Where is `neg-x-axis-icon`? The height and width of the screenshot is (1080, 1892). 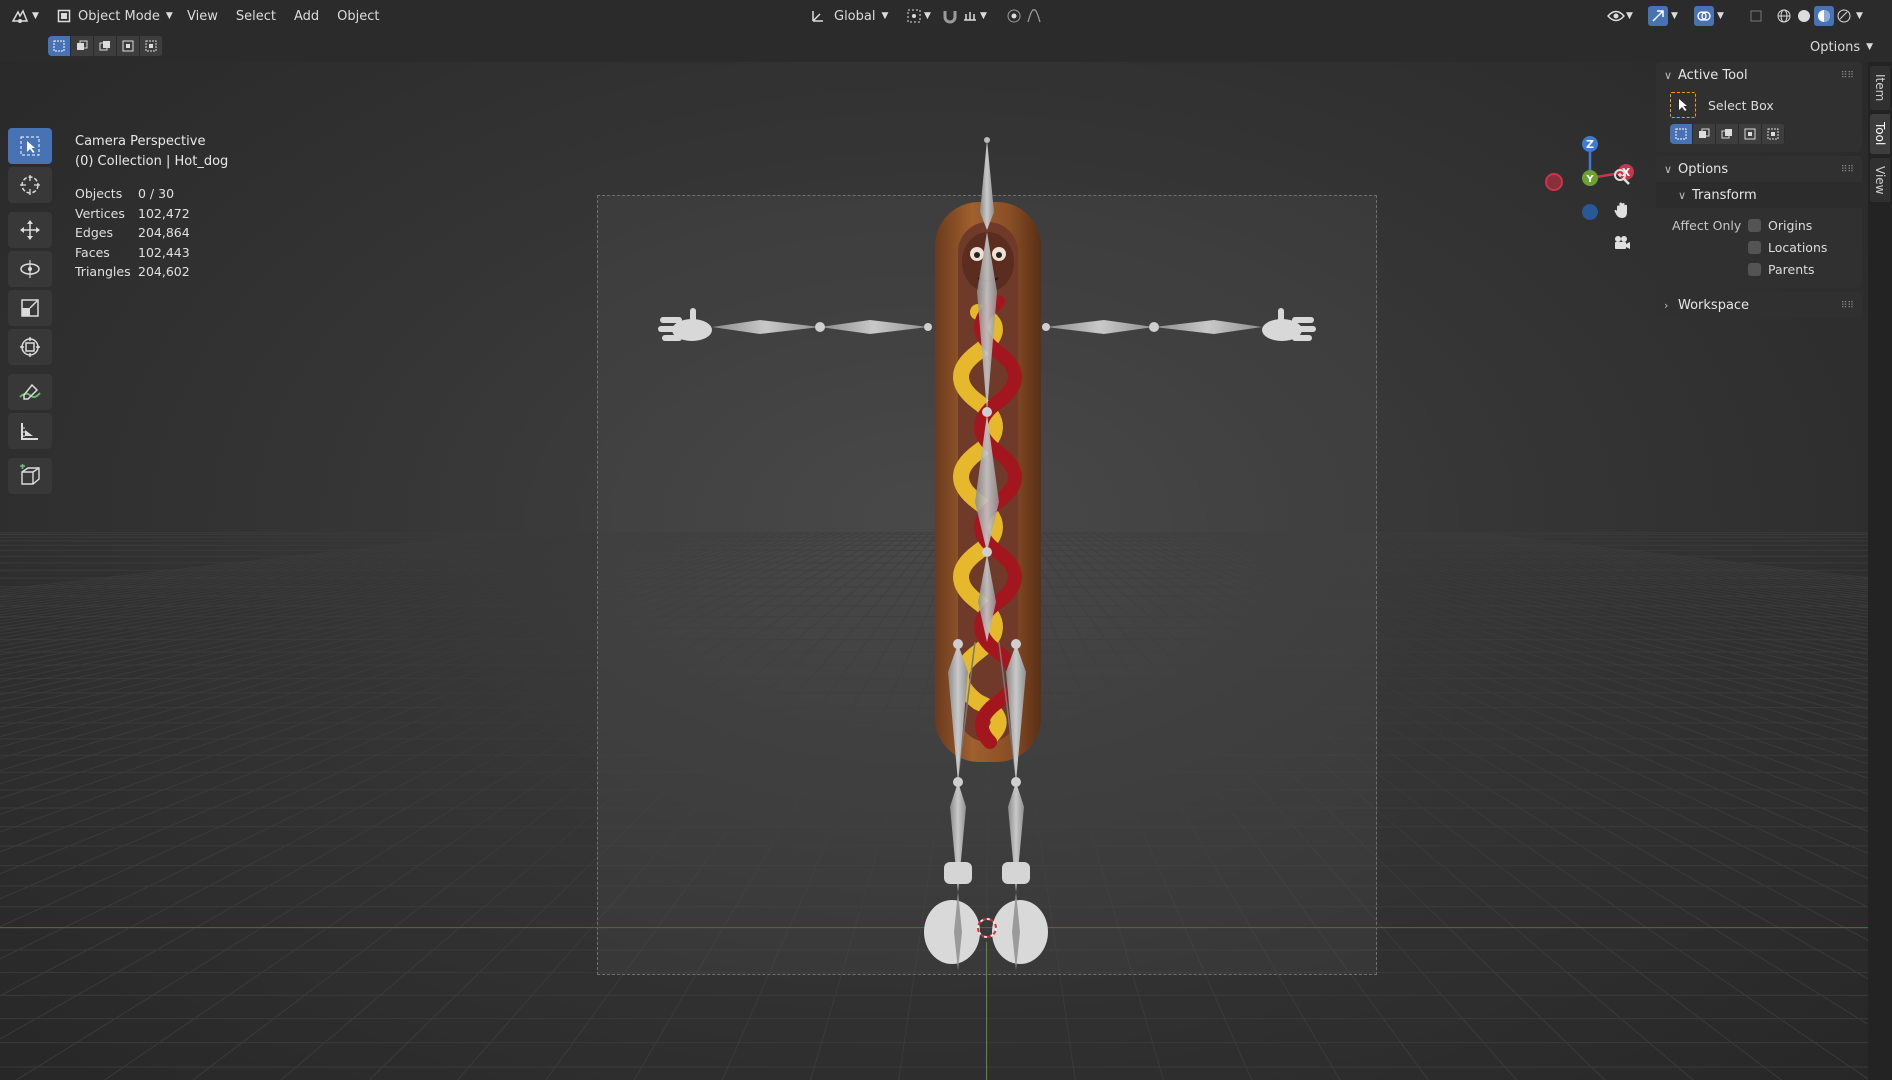
neg-x-axis-icon is located at coordinates (1554, 182).